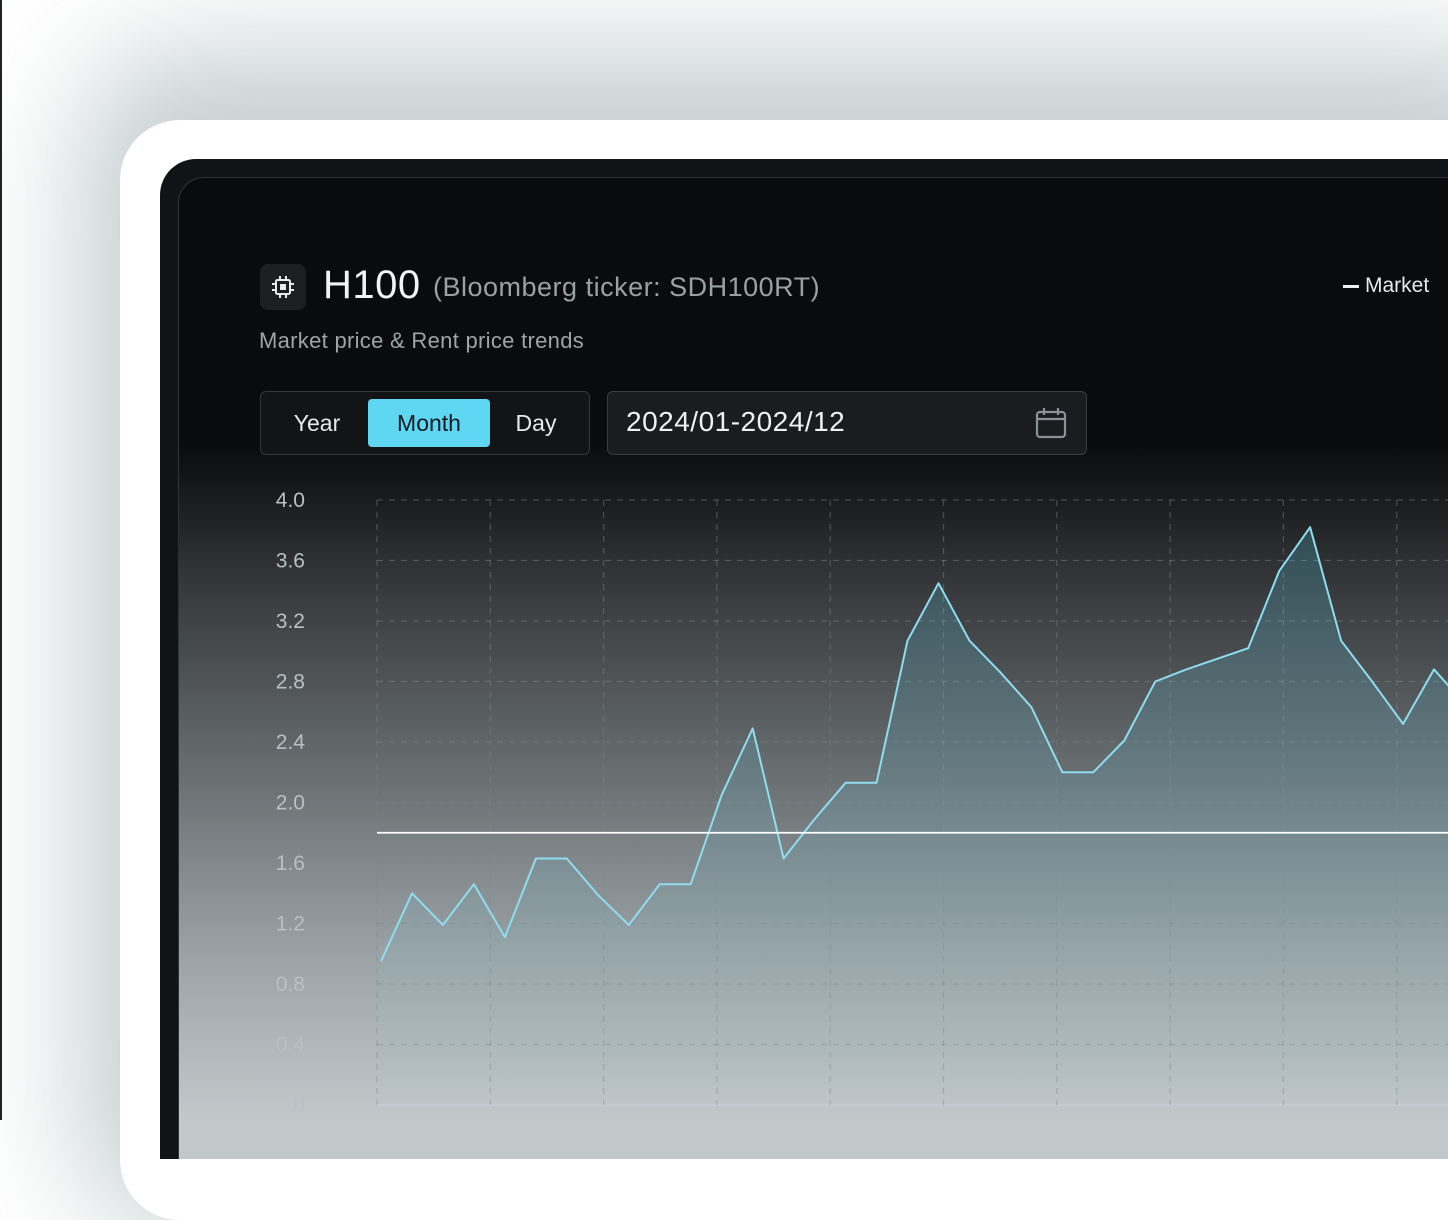  What do you see at coordinates (291, 742) in the screenshot?
I see `y-tick-label: 2.4` at bounding box center [291, 742].